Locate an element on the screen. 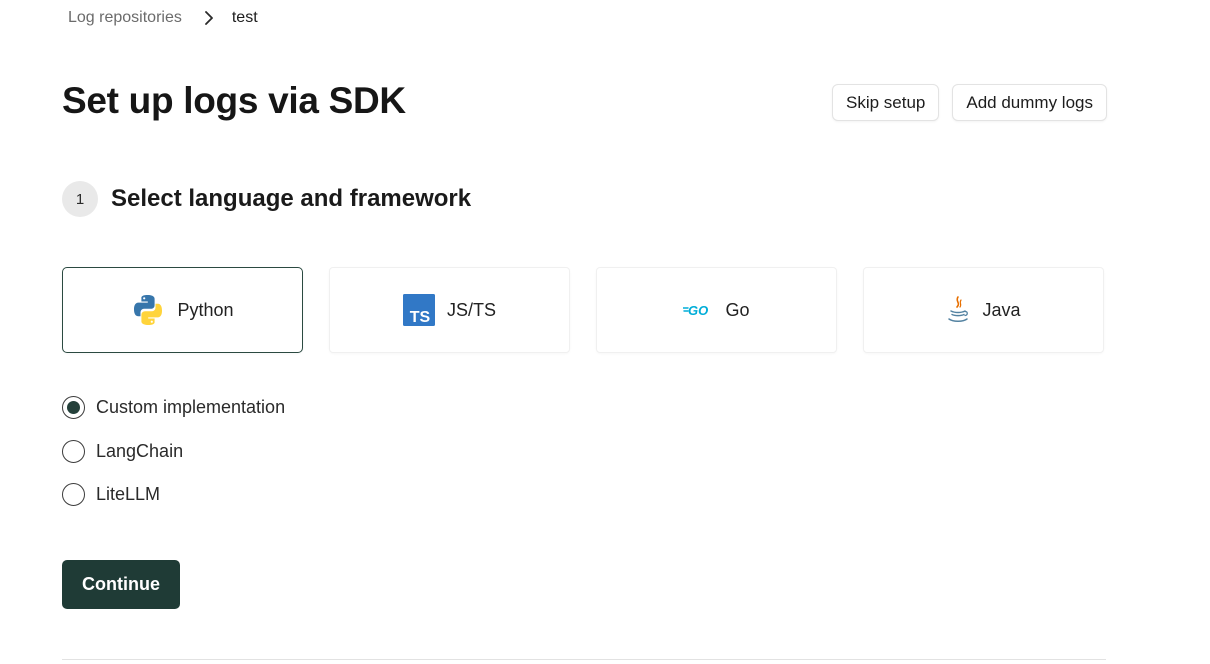  chevron-right-icon is located at coordinates (209, 18).